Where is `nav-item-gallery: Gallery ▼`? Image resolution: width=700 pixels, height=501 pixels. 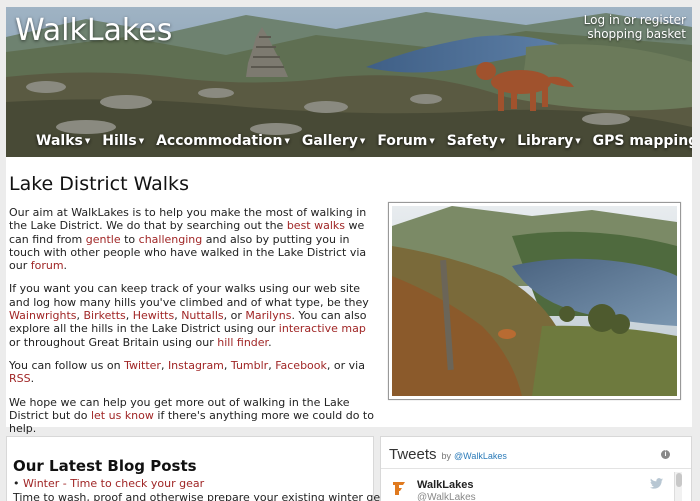
nav-item-gallery: Gallery ▼ is located at coordinates (333, 141).